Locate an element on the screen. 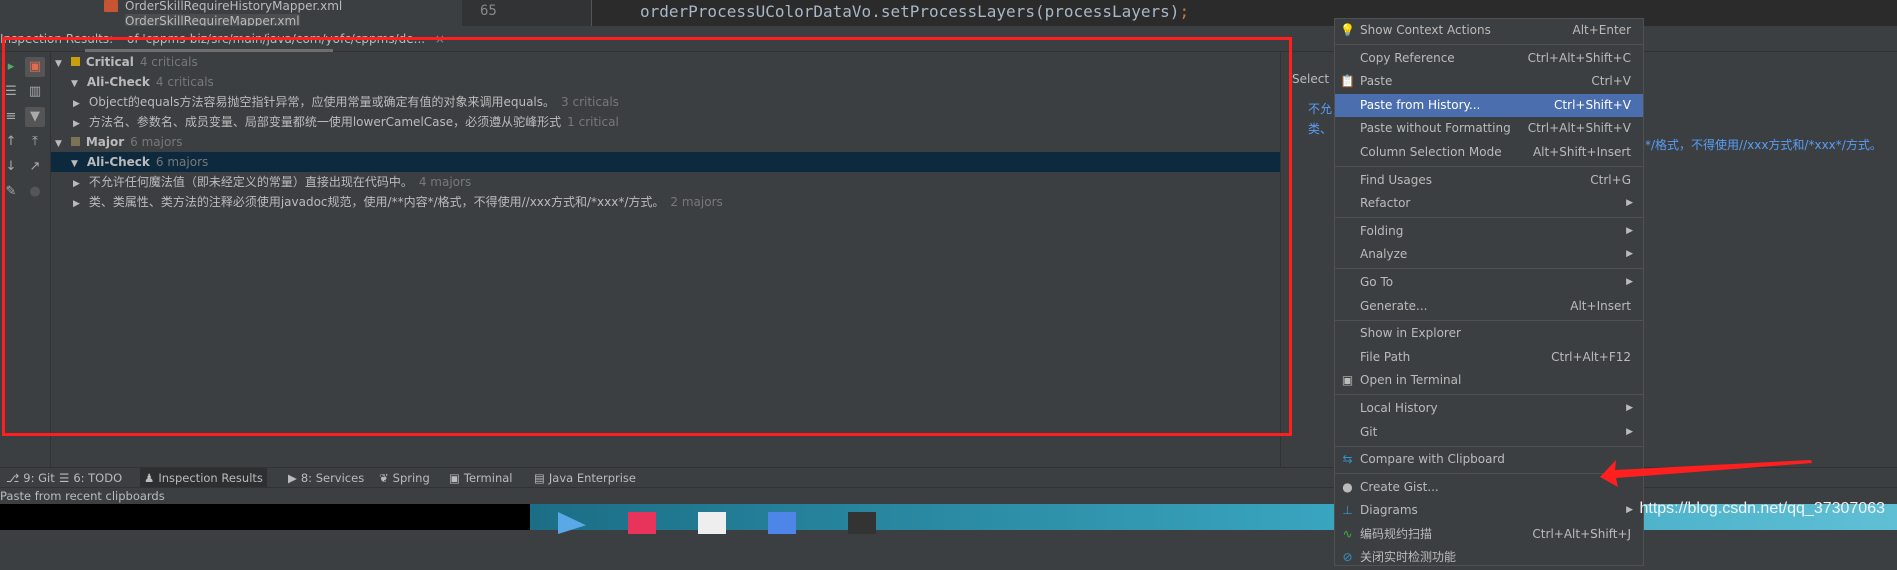  terminal-app-icon is located at coordinates (862, 523).